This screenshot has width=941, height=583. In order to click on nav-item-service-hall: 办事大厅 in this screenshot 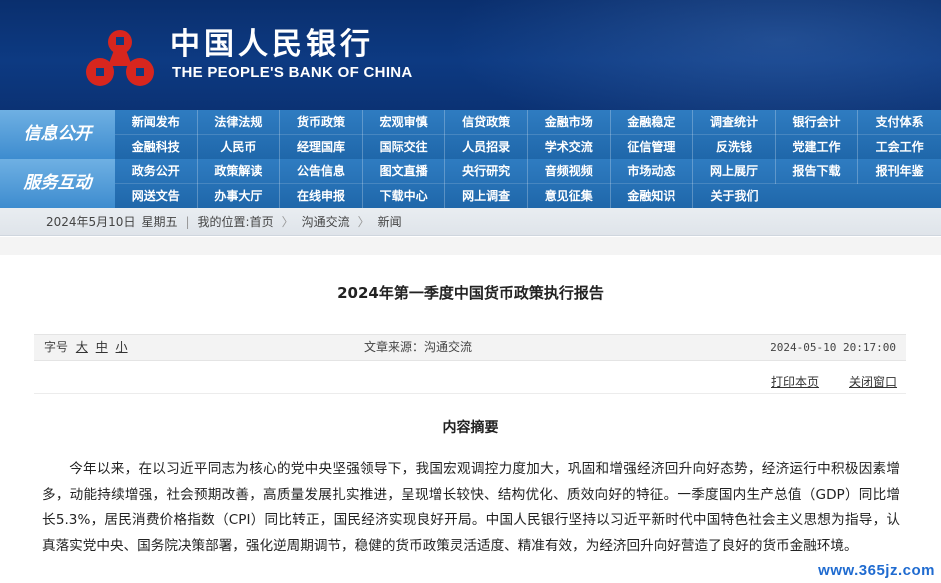, I will do `click(239, 195)`.